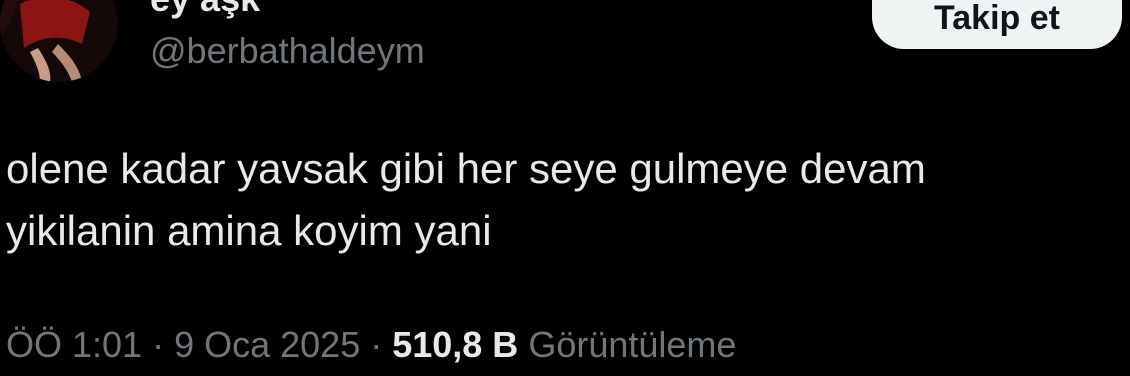  Describe the element at coordinates (997, 18) in the screenshot. I see `follow-button-label: Takip et` at that location.